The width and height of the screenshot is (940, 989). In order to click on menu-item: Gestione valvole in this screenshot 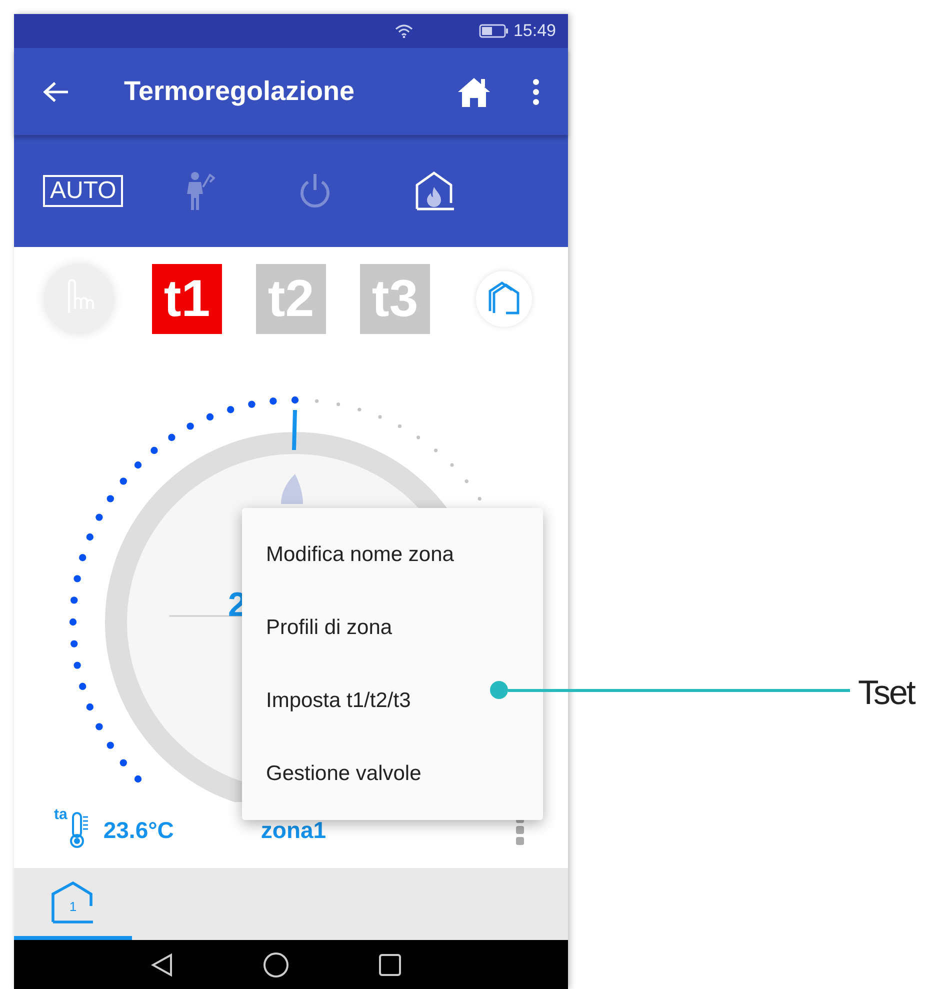, I will do `click(392, 773)`.